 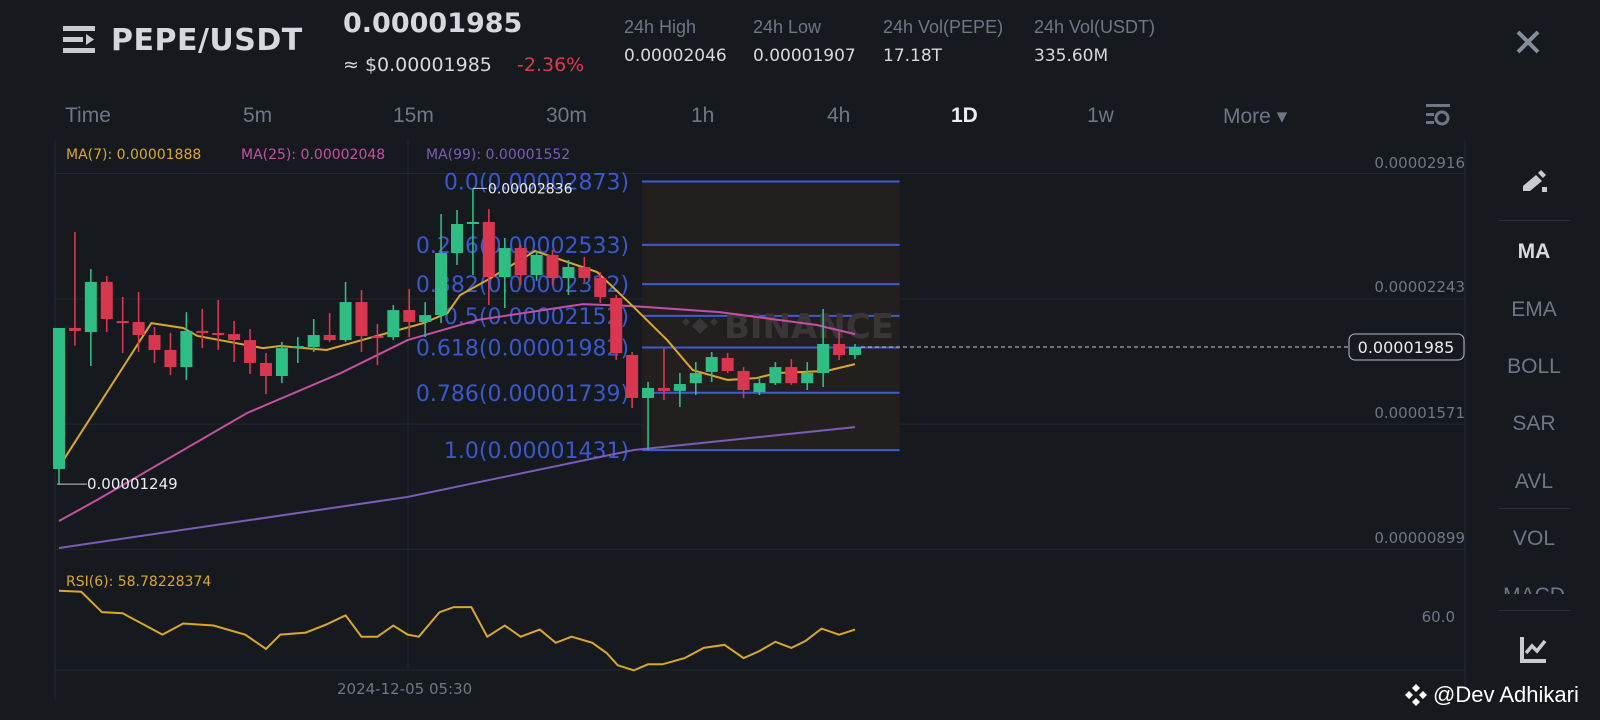 I want to click on rsi-pane, so click(x=457, y=630).